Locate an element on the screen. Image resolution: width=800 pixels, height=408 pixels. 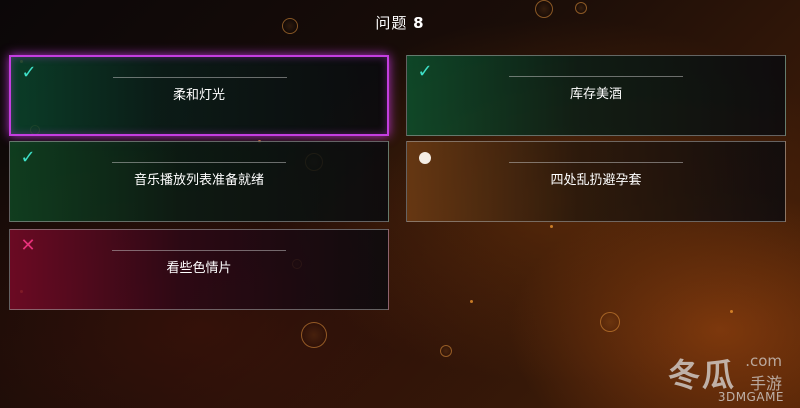
option-label: 音乐播放列表准备就绪 is located at coordinates (198, 180).